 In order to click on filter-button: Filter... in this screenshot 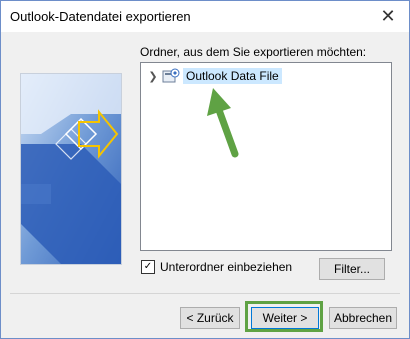, I will do `click(352, 269)`.